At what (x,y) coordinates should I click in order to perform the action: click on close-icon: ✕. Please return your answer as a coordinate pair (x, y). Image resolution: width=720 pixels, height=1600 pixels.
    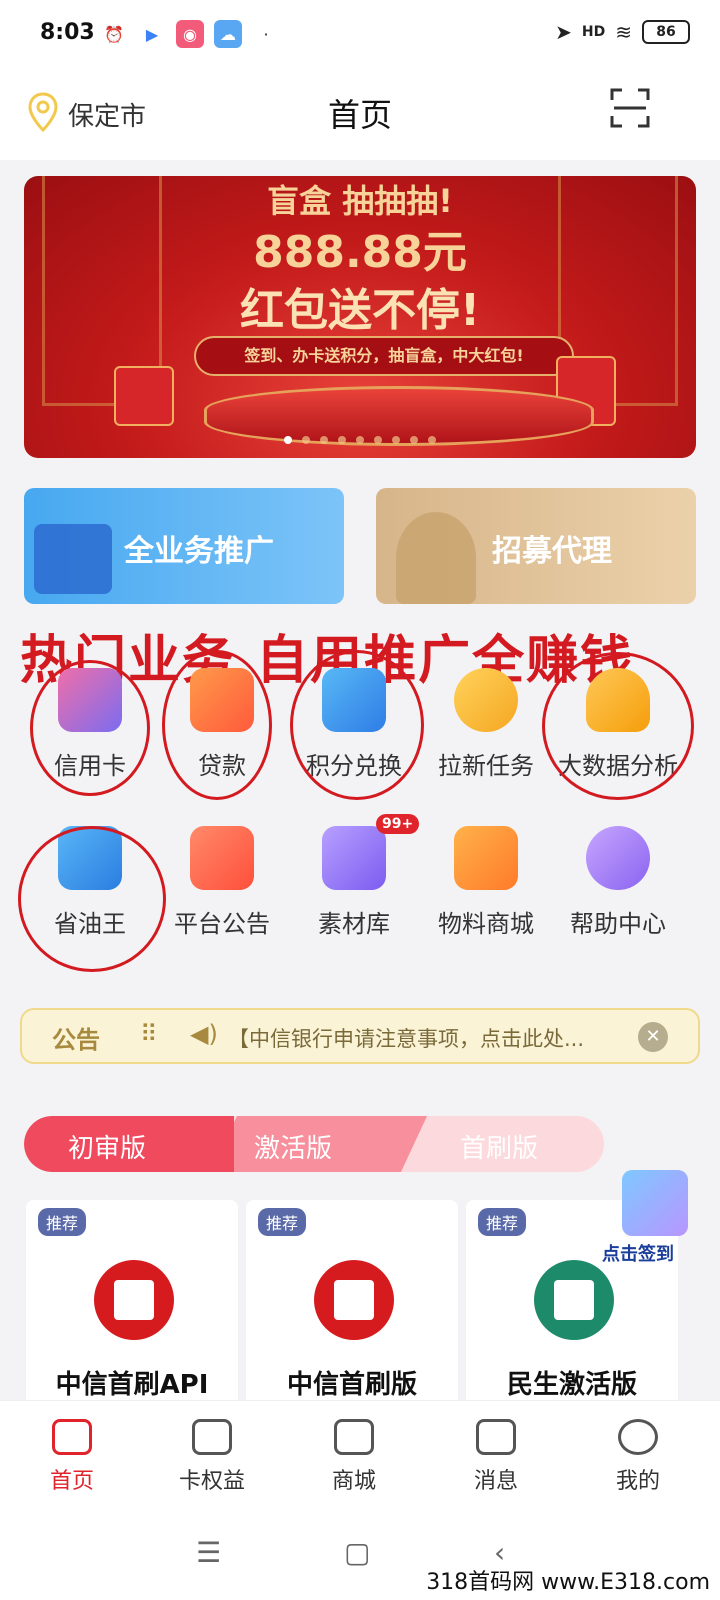
    Looking at the image, I should click on (653, 1037).